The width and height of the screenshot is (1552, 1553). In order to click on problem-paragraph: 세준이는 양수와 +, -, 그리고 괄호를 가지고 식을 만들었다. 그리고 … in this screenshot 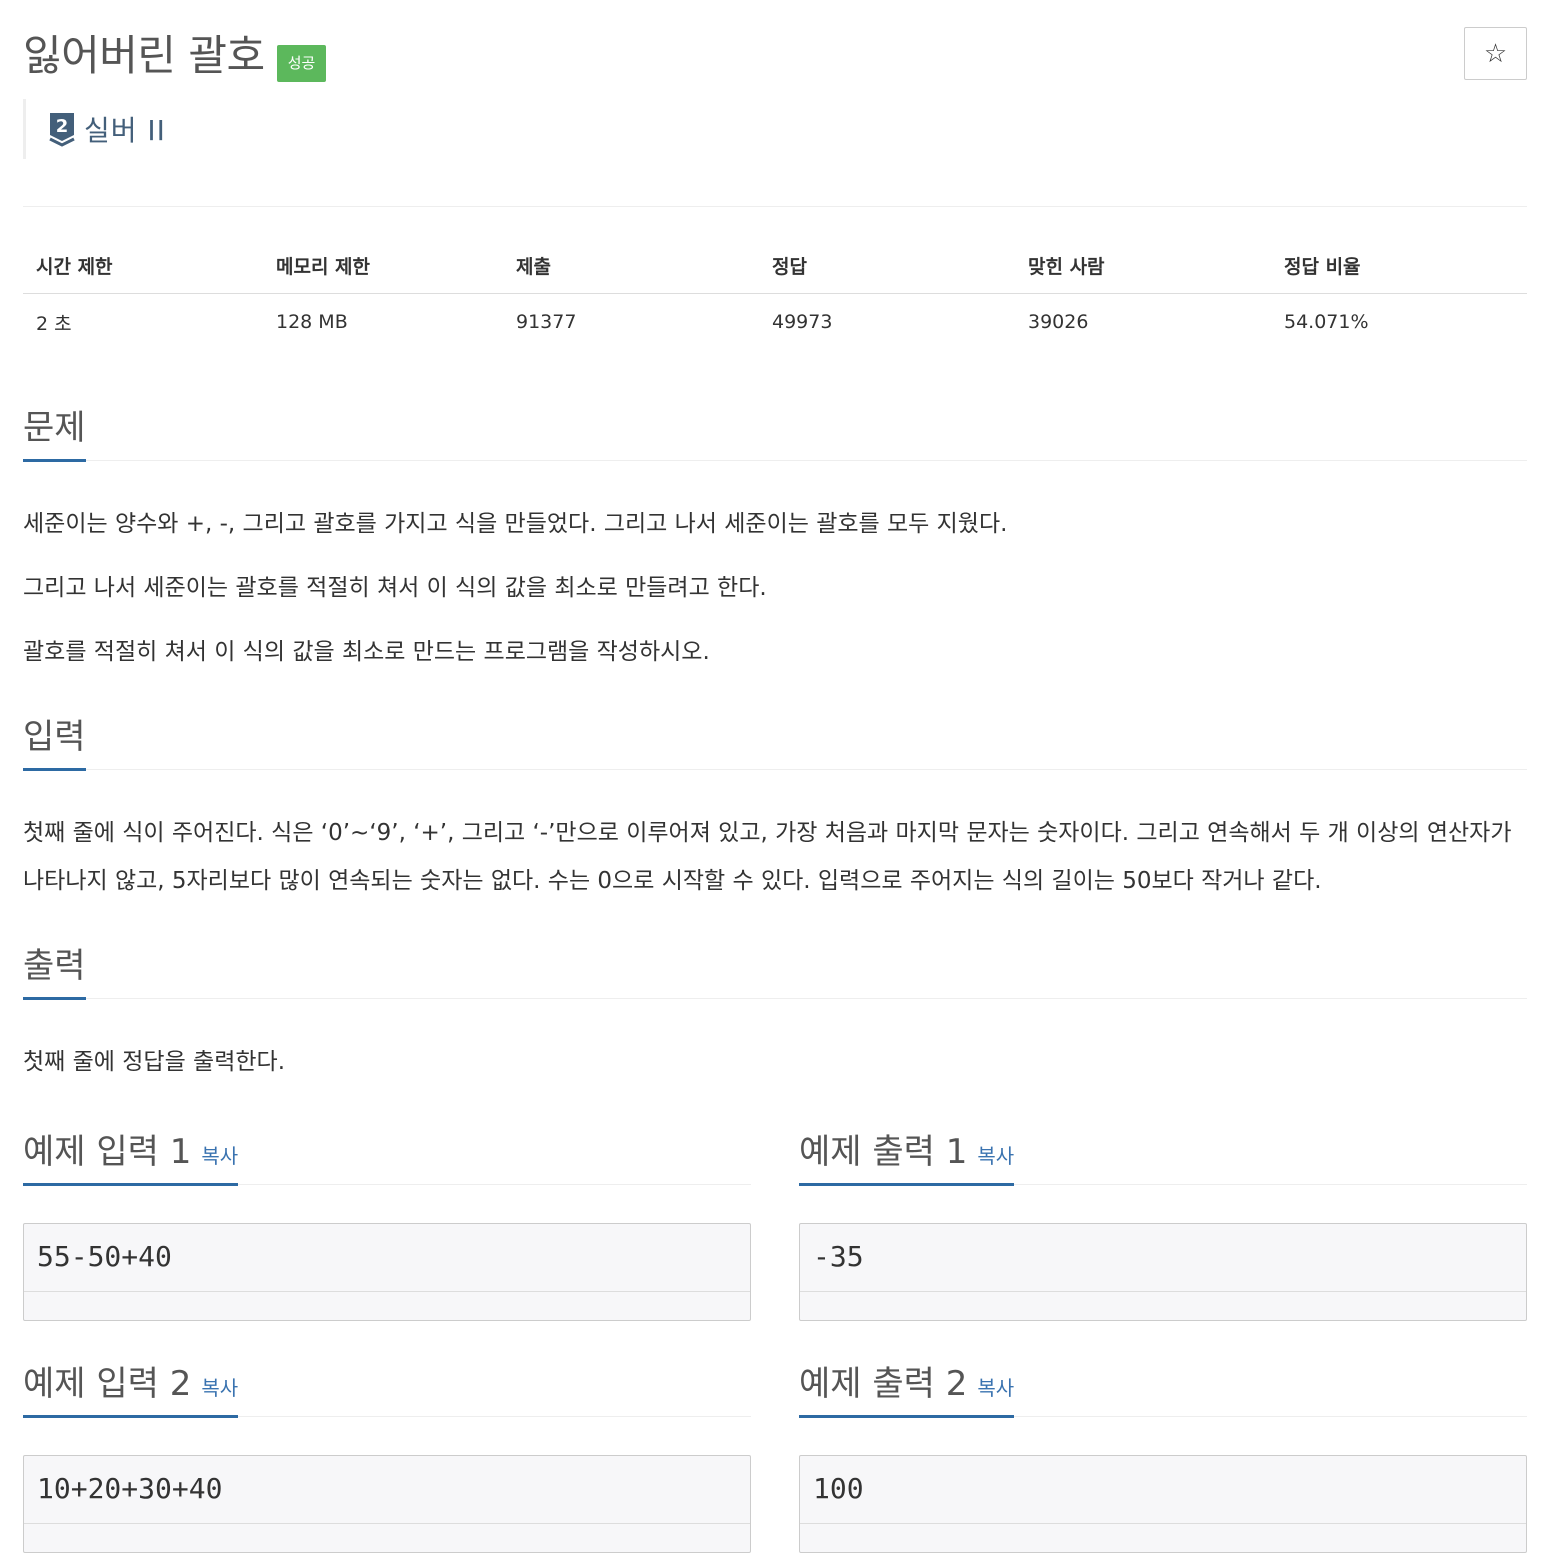, I will do `click(515, 524)`.